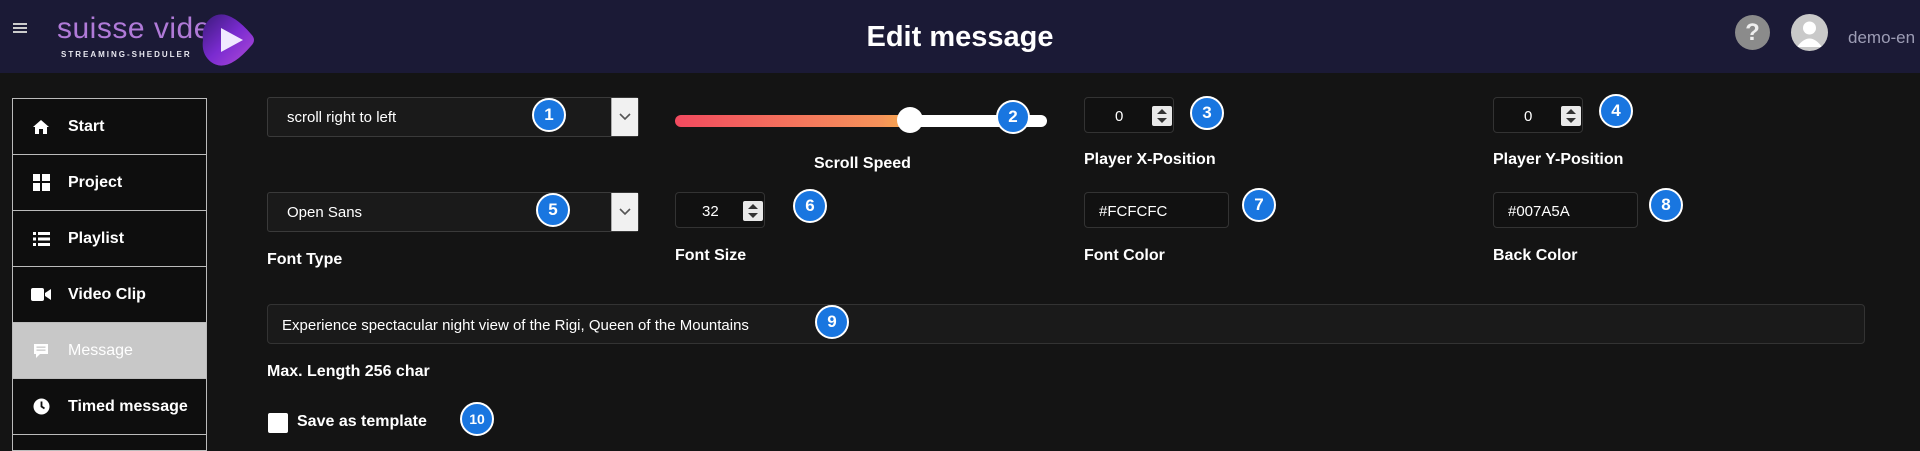 Image resolution: width=1920 pixels, height=451 pixels. Describe the element at coordinates (710, 211) in the screenshot. I see `font-size-value: 32` at that location.